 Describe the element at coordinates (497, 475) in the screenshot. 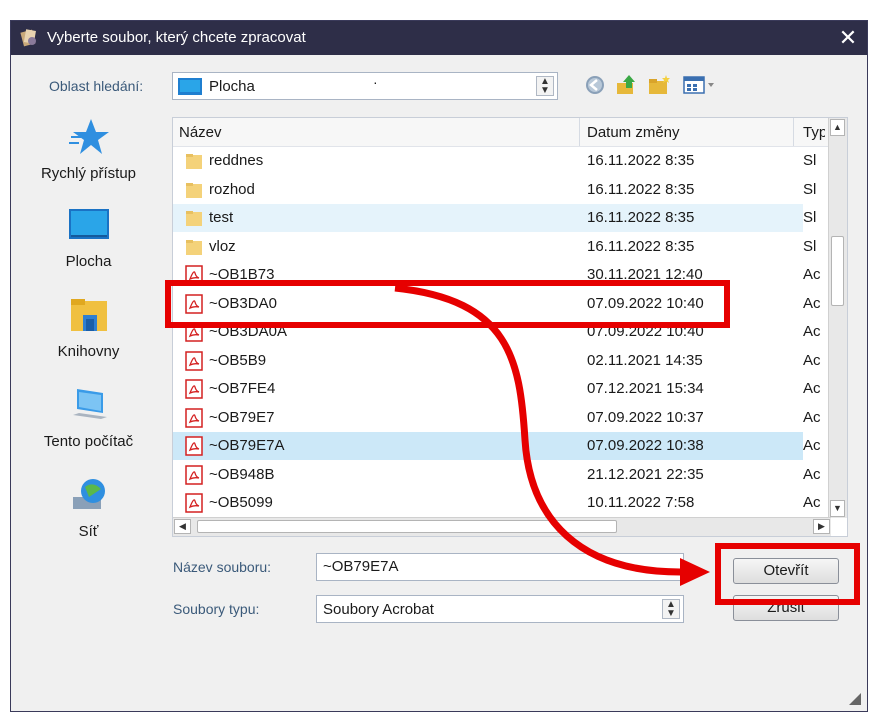

I see `file-row: ~OB948B 21.12.2021 22:35 Ac` at that location.